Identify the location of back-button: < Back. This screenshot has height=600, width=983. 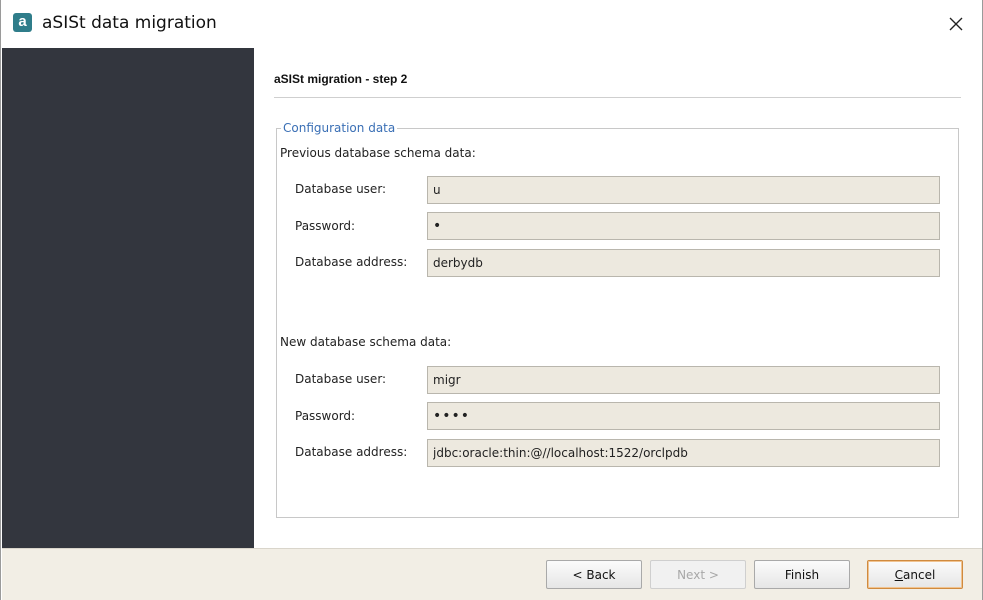
(594, 574).